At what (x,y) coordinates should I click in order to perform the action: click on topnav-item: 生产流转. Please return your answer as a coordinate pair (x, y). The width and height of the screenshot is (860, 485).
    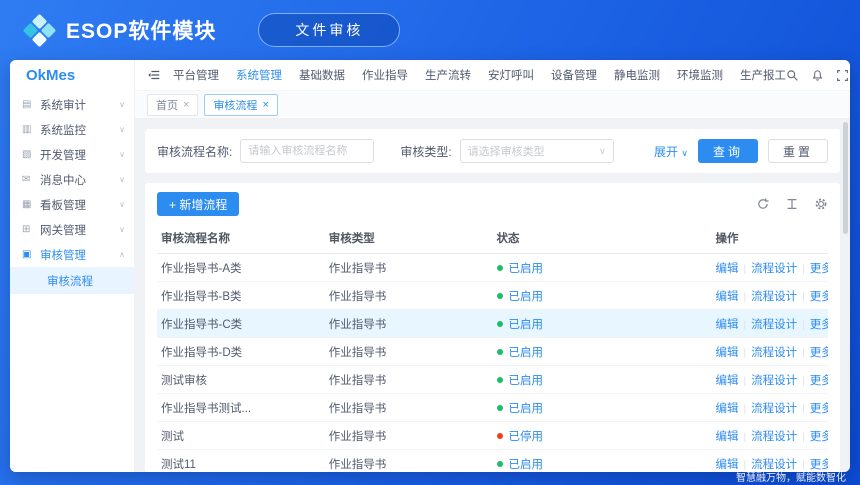
    Looking at the image, I should click on (448, 75).